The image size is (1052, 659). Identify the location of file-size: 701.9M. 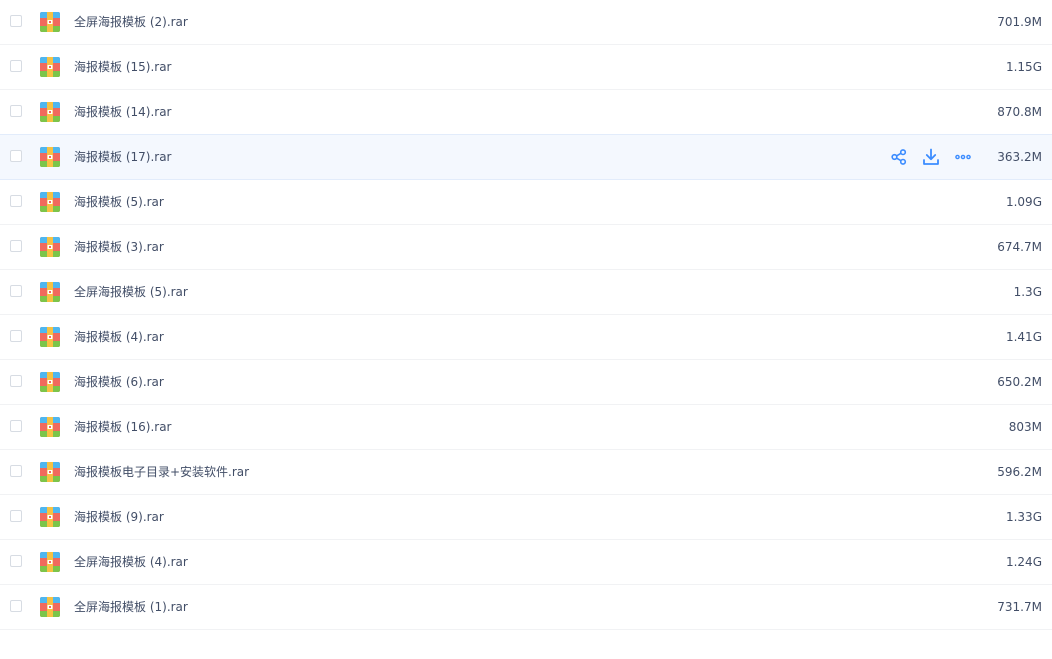
(1019, 22).